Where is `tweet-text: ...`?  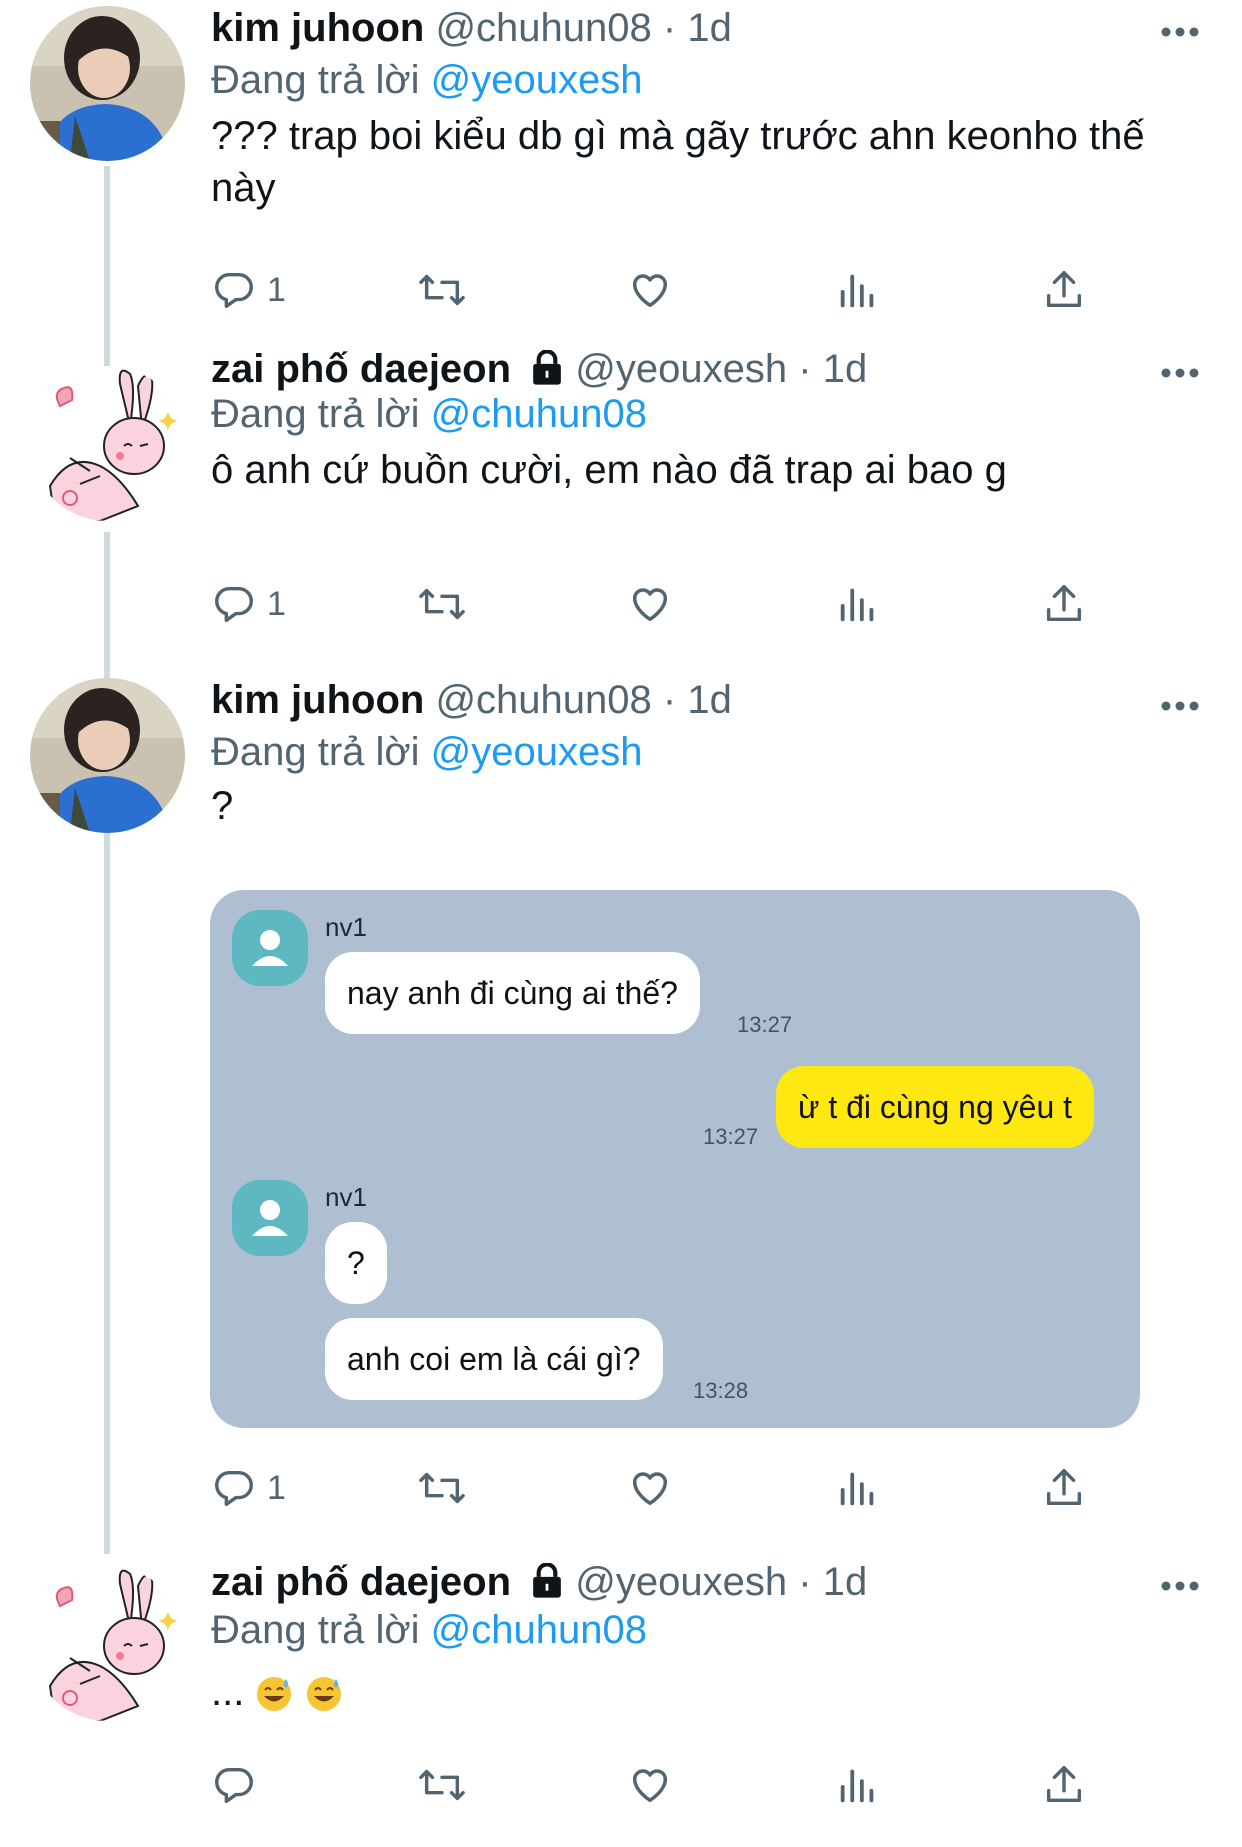
tweet-text: ... is located at coordinates (228, 1692).